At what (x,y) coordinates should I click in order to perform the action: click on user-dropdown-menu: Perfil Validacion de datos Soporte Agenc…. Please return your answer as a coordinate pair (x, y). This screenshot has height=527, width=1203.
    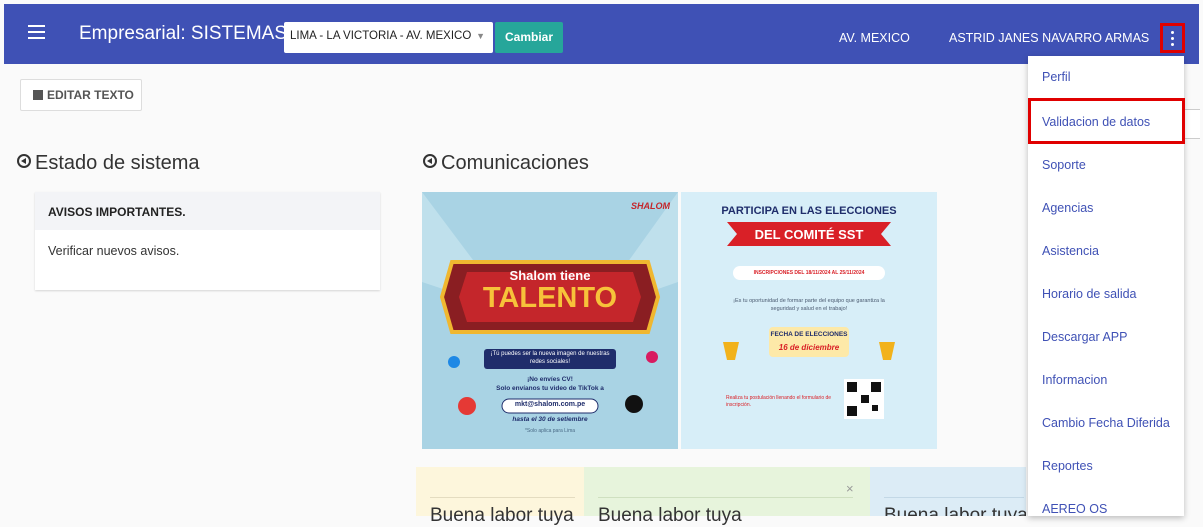
    Looking at the image, I should click on (1106, 286).